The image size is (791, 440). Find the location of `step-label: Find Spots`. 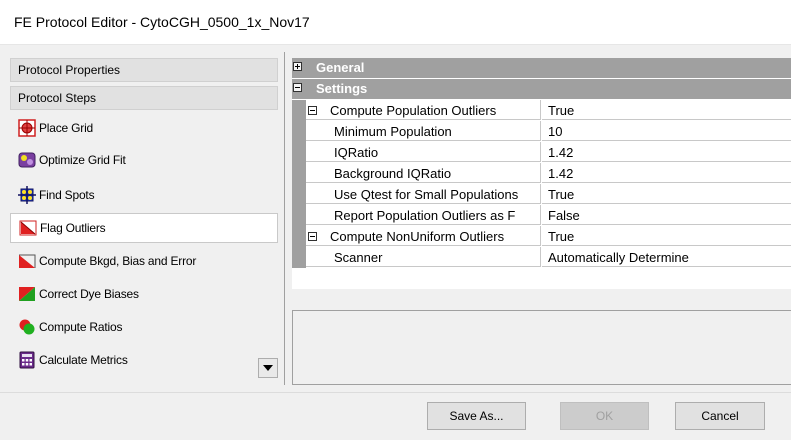

step-label: Find Spots is located at coordinates (67, 195).